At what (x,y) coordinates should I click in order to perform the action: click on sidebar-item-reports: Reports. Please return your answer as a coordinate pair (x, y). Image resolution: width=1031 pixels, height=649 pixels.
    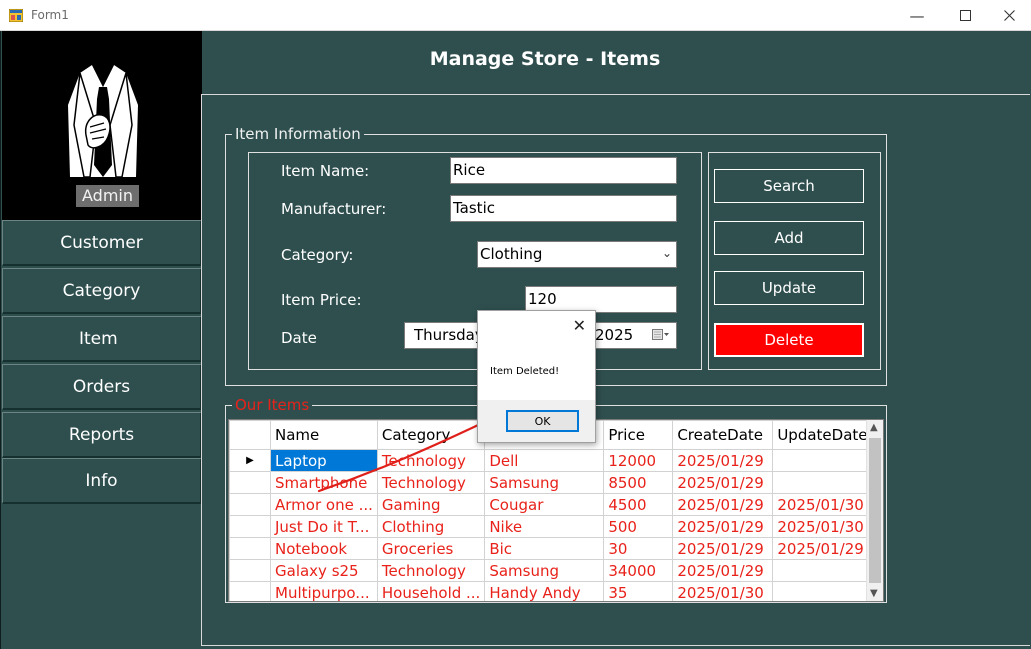
    Looking at the image, I should click on (102, 435).